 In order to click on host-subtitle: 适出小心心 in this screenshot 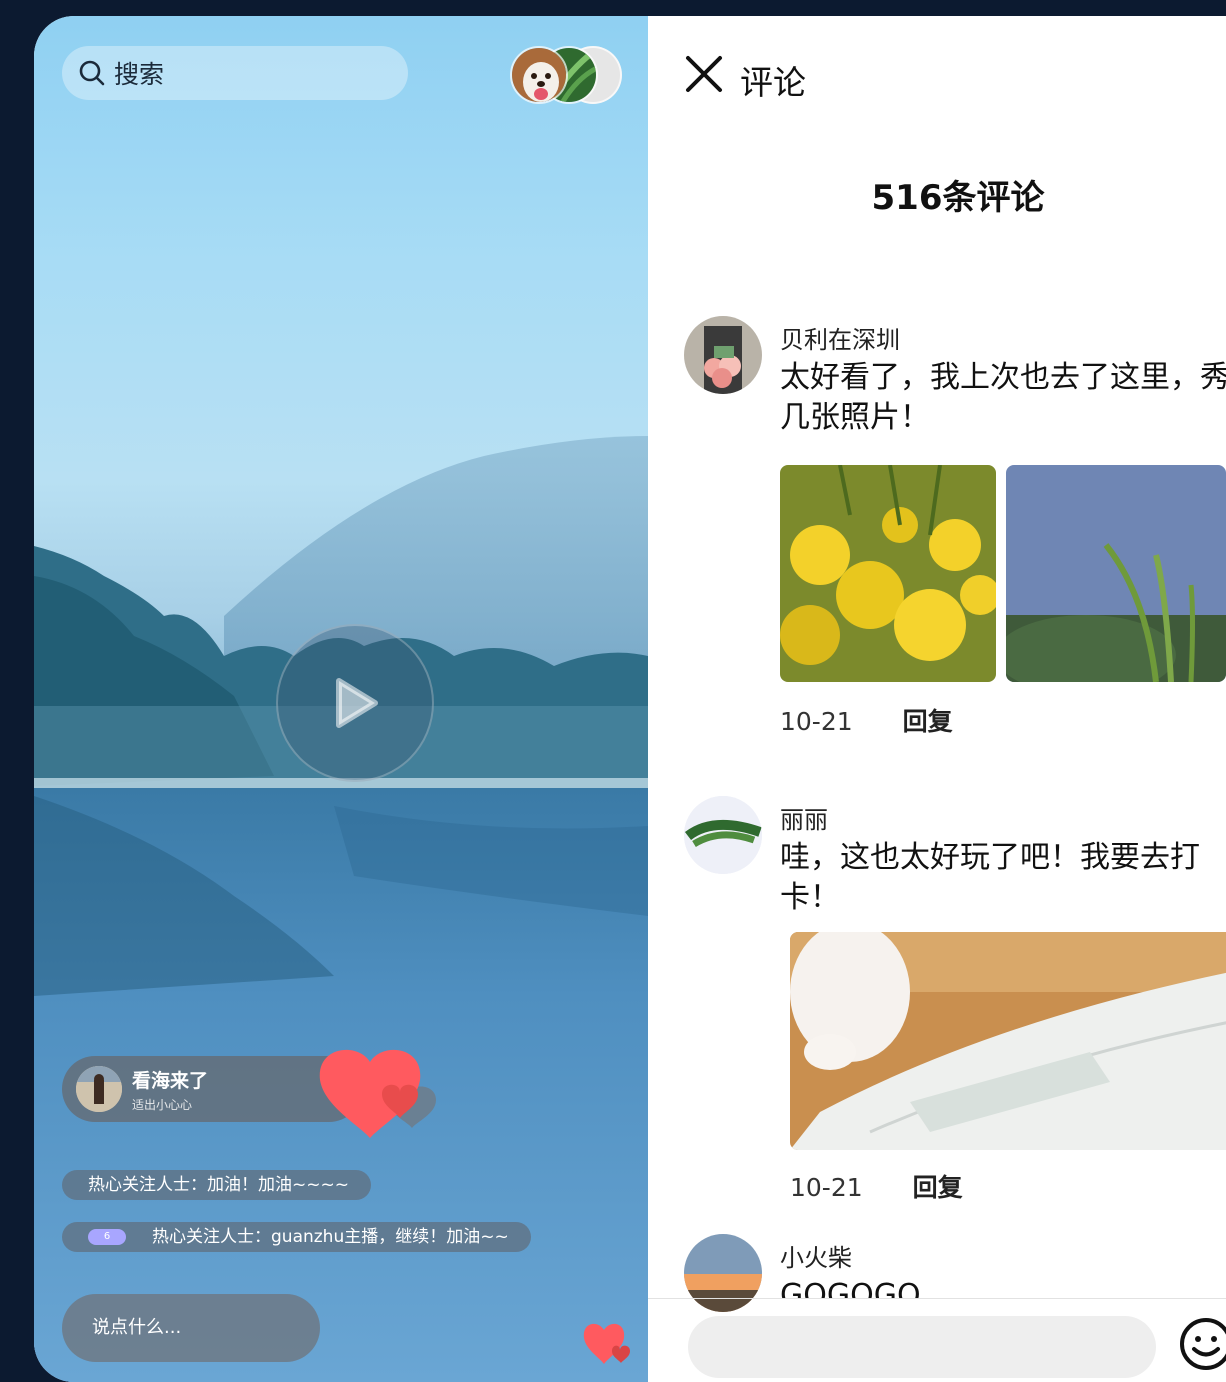, I will do `click(162, 1105)`.